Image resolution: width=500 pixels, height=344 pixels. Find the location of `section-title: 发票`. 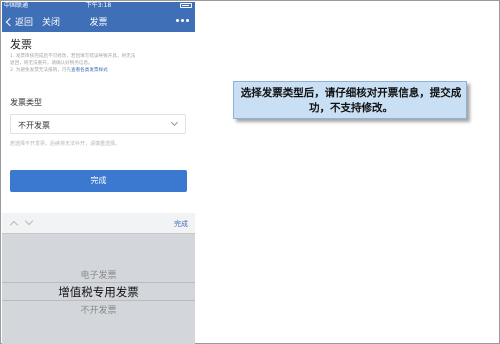

section-title: 发票 is located at coordinates (21, 44).